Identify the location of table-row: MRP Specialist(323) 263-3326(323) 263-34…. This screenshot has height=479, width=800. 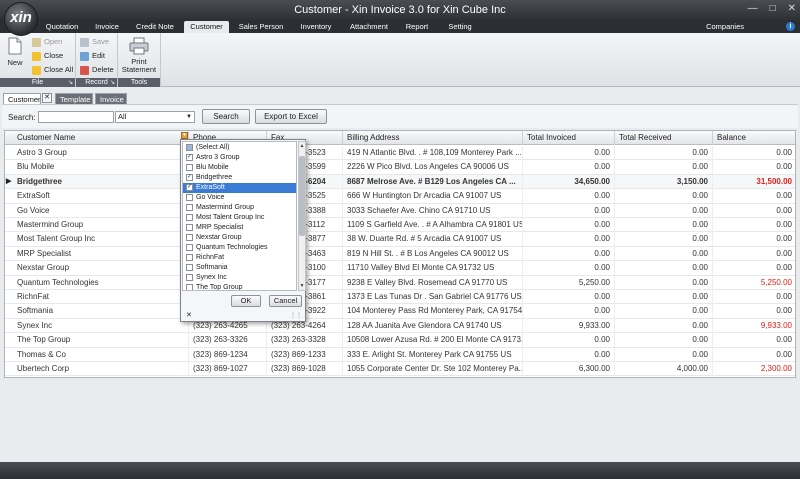
(400, 254).